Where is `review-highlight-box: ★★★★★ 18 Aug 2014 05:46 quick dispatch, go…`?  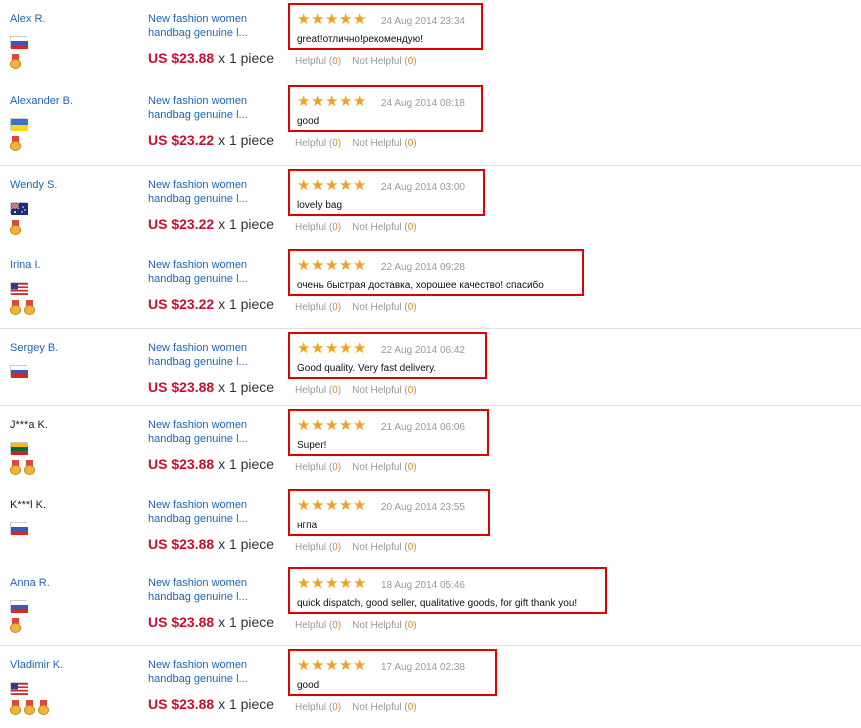
review-highlight-box: ★★★★★ 18 Aug 2014 05:46 quick dispatch, go… is located at coordinates (447, 590).